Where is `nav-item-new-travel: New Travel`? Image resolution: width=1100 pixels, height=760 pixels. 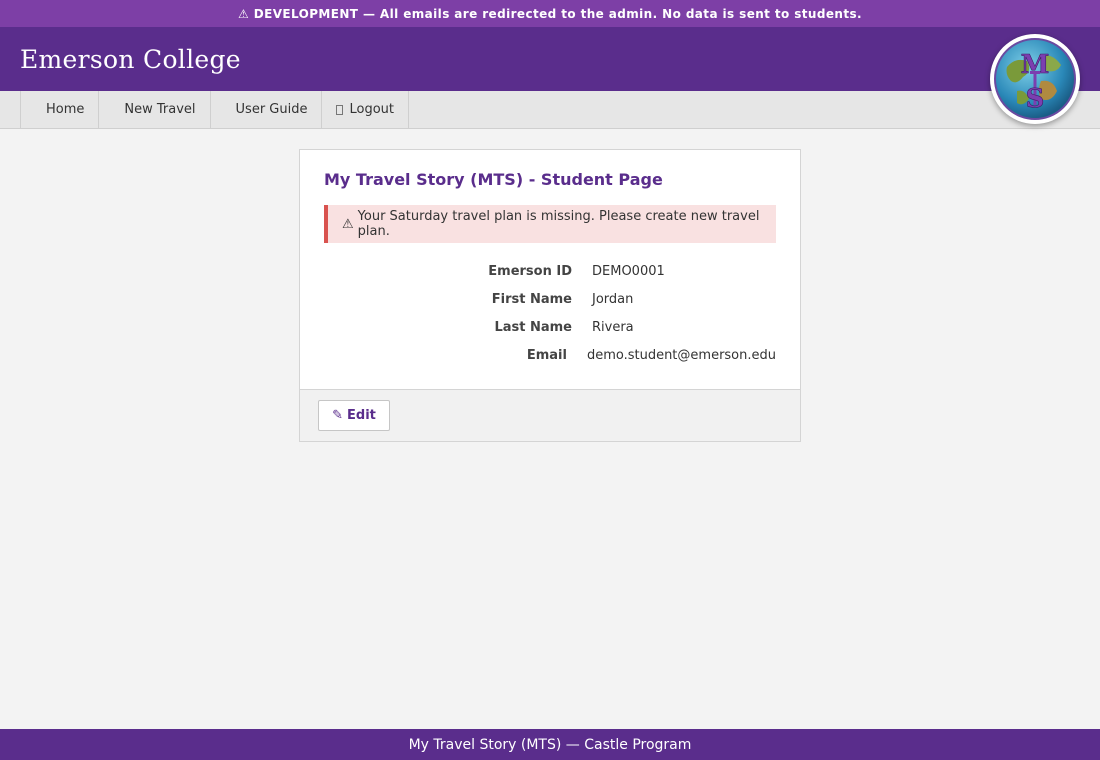 nav-item-new-travel: New Travel is located at coordinates (153, 109).